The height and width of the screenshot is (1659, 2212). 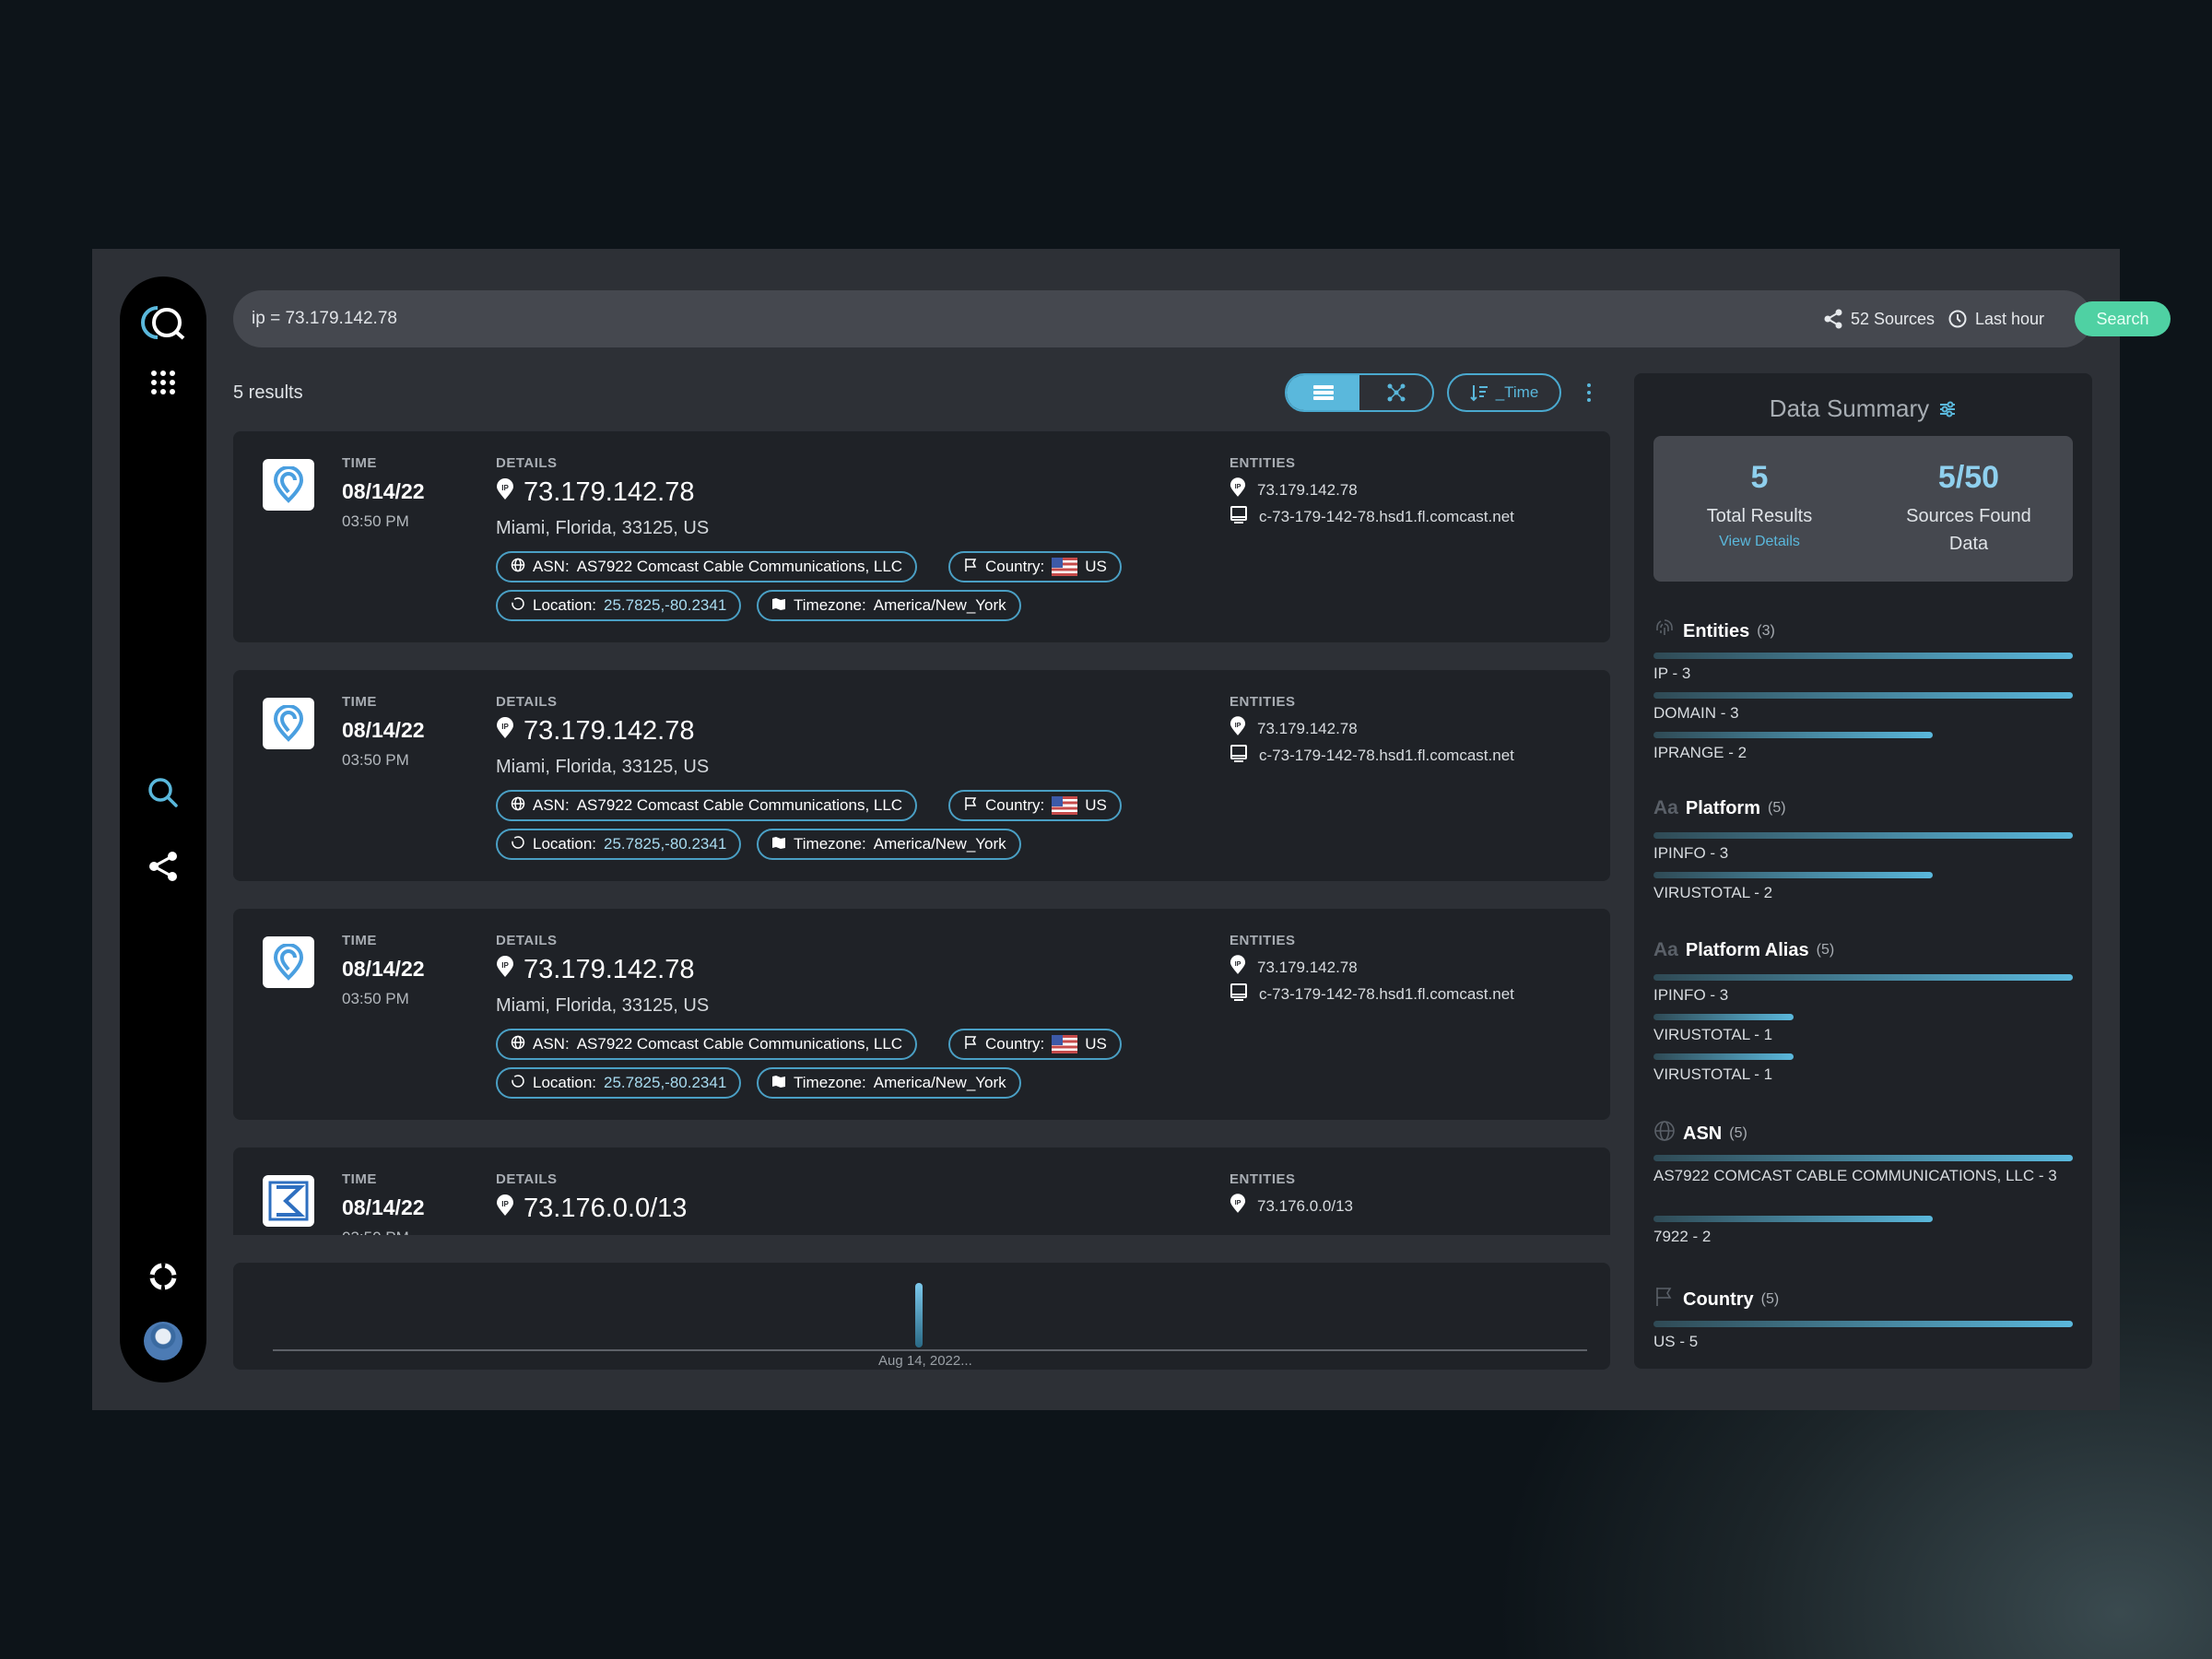 What do you see at coordinates (665, 605) in the screenshot?
I see `coords-value: 25.7825,-80.2341` at bounding box center [665, 605].